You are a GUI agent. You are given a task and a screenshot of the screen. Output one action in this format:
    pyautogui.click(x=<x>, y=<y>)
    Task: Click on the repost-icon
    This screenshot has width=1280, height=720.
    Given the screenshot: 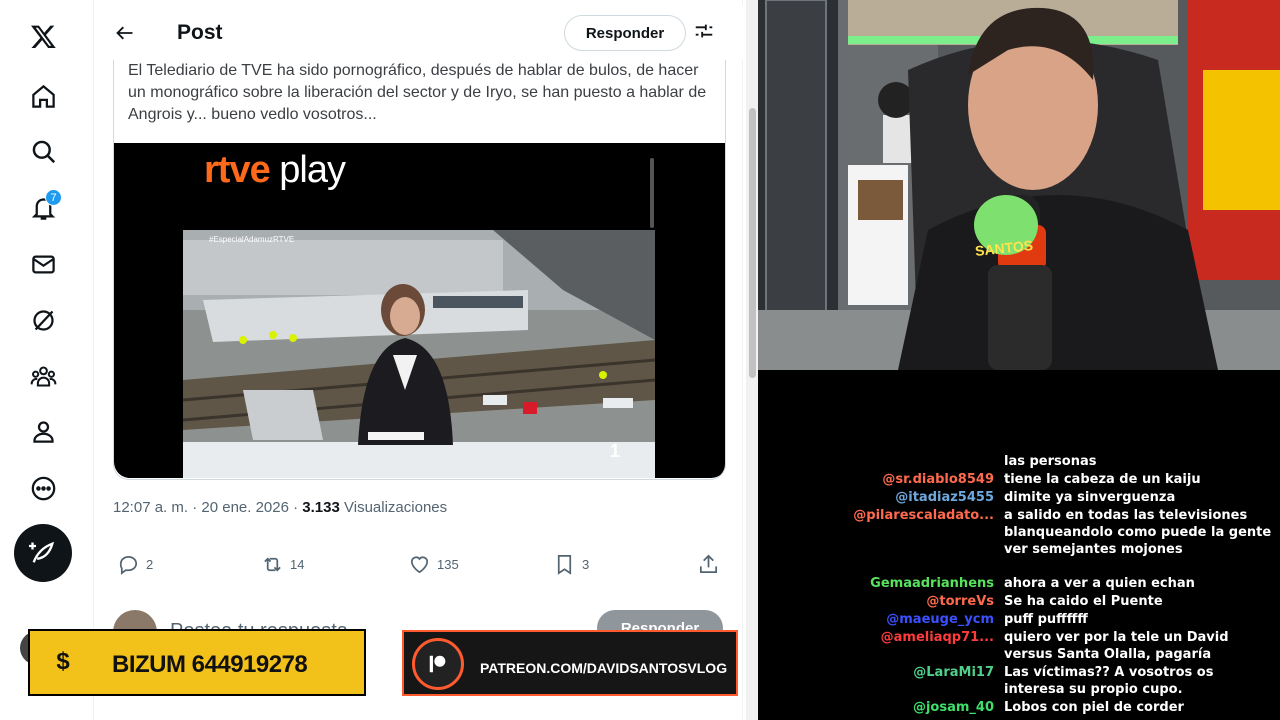 What is the action you would take?
    pyautogui.click(x=272, y=564)
    